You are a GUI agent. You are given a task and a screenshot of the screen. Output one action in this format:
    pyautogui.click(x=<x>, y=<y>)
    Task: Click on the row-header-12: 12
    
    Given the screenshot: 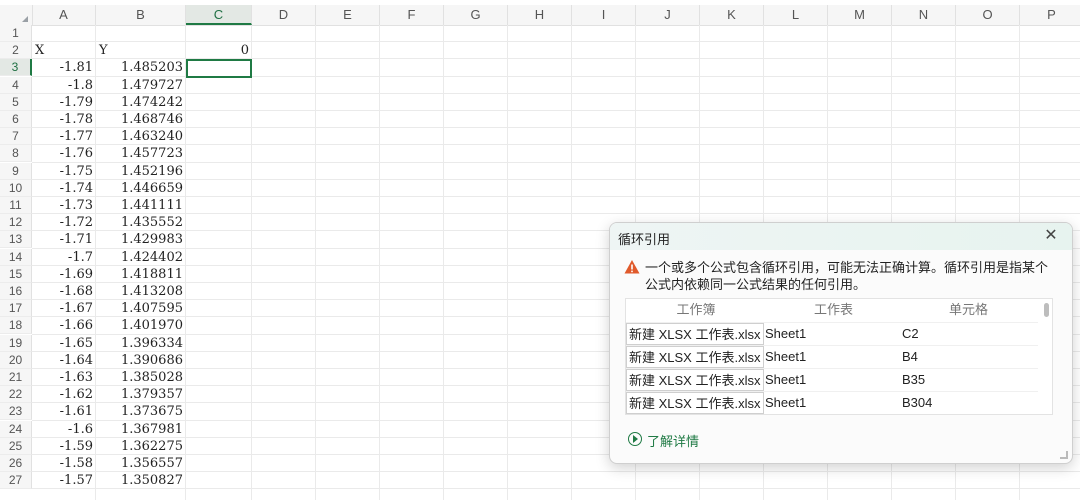 What is the action you would take?
    pyautogui.click(x=16, y=223)
    